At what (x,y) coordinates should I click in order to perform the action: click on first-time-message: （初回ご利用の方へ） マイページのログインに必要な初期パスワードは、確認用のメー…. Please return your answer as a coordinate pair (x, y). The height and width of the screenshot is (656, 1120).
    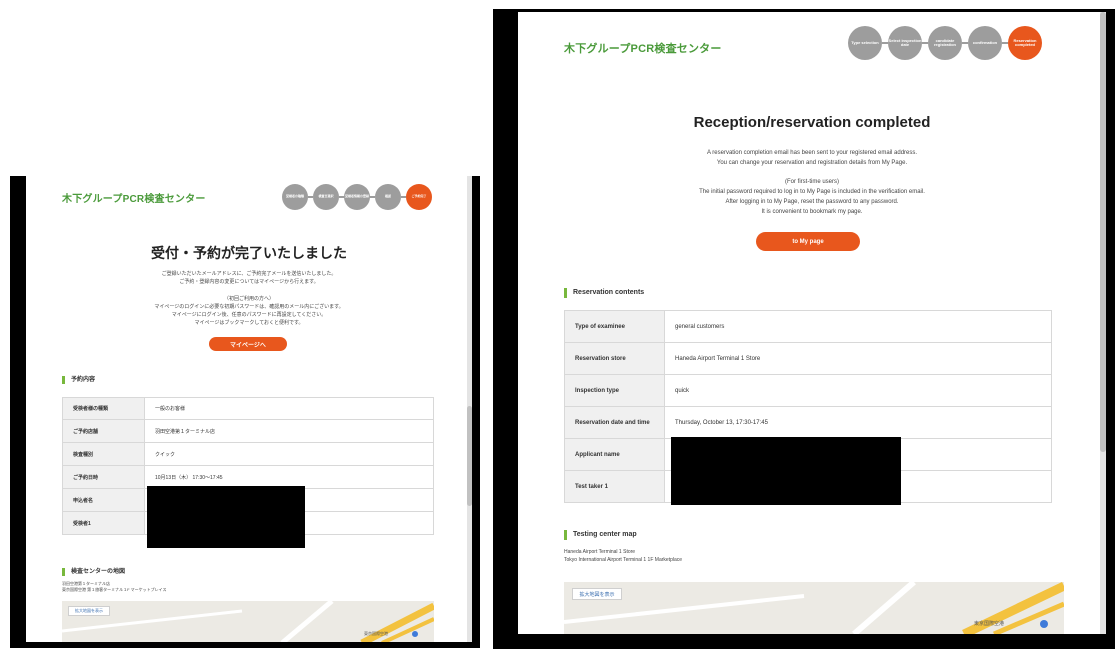
    Looking at the image, I should click on (249, 311).